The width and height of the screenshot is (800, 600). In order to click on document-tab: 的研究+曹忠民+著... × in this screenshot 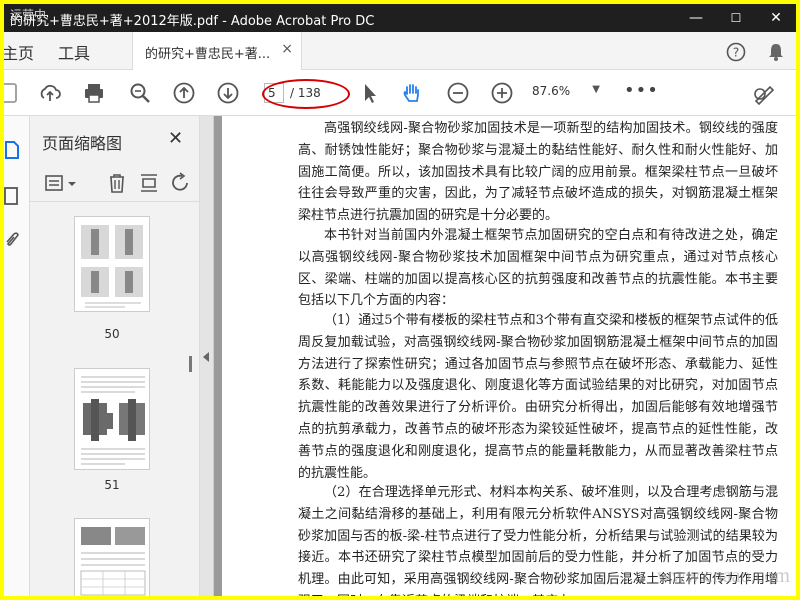, I will do `click(217, 51)`.